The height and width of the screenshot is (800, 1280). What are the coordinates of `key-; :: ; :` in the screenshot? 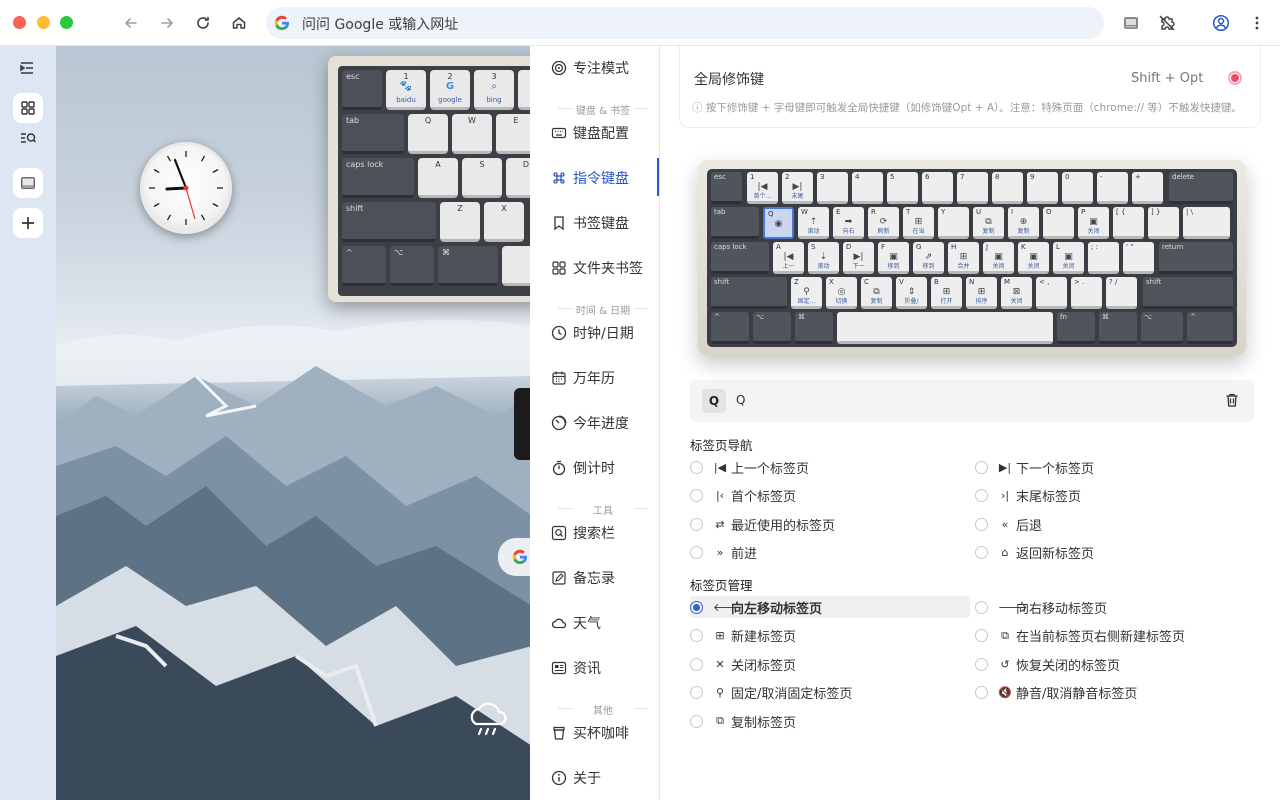 It's located at (1103, 258).